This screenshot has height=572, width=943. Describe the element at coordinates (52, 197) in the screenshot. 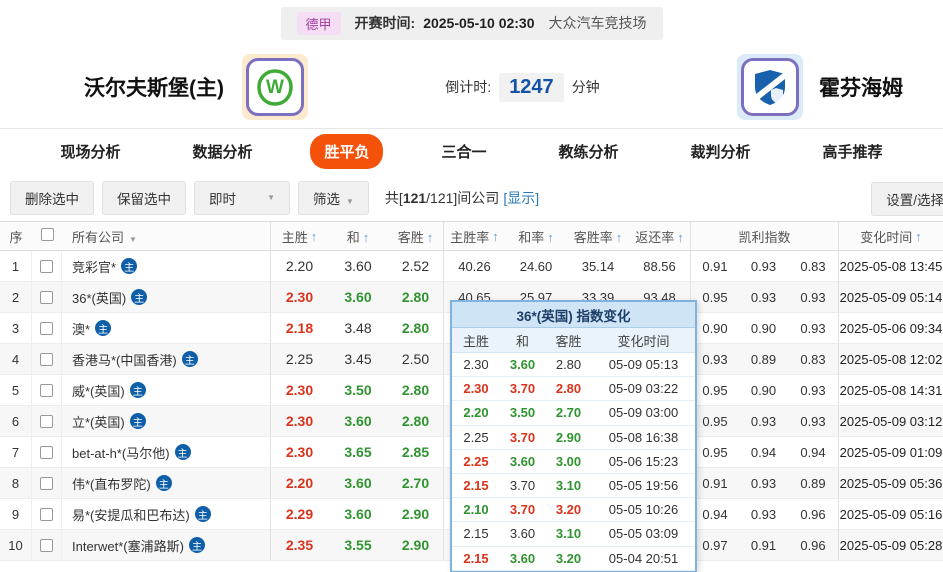

I see `delete-selected-button: 删除选中` at that location.